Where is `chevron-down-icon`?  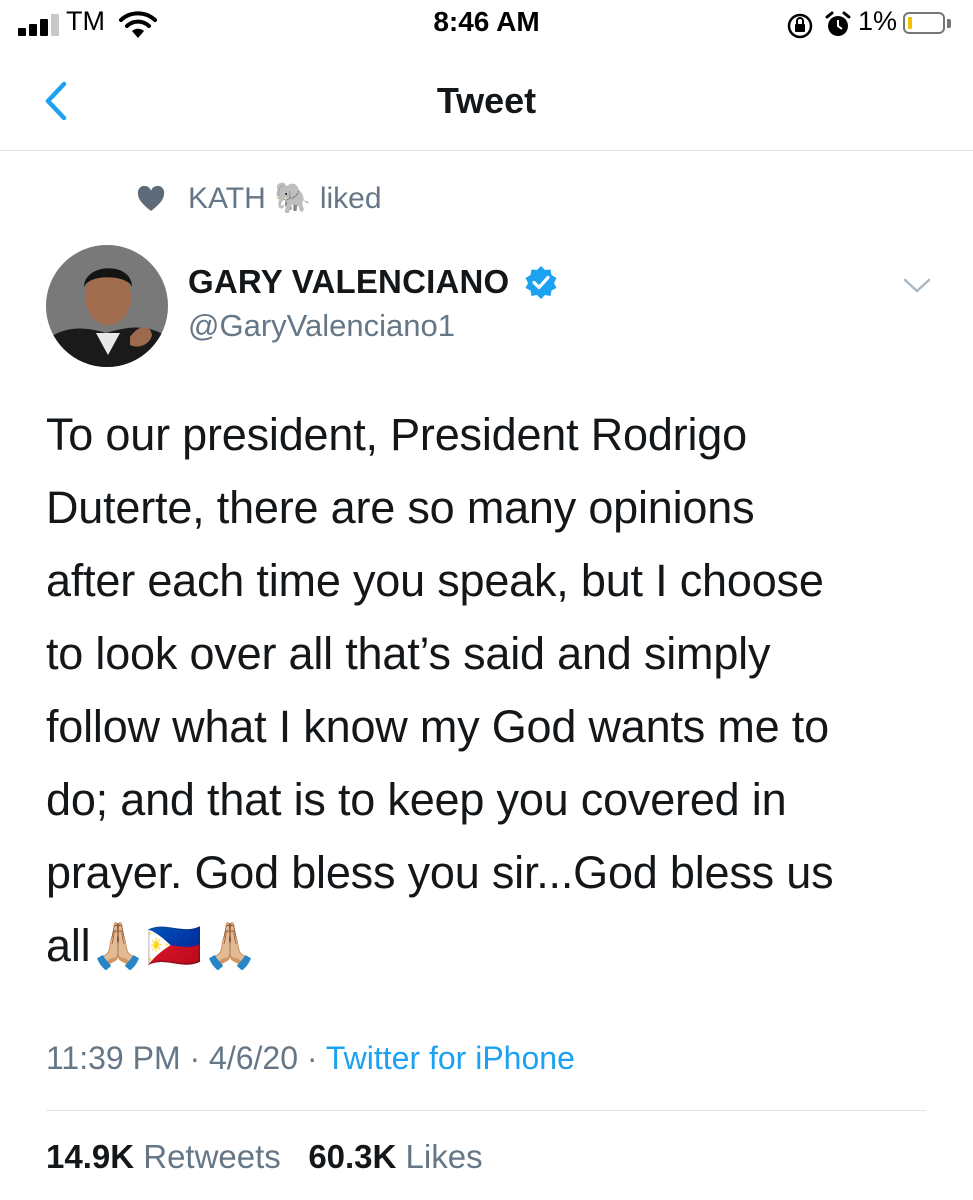 chevron-down-icon is located at coordinates (917, 286).